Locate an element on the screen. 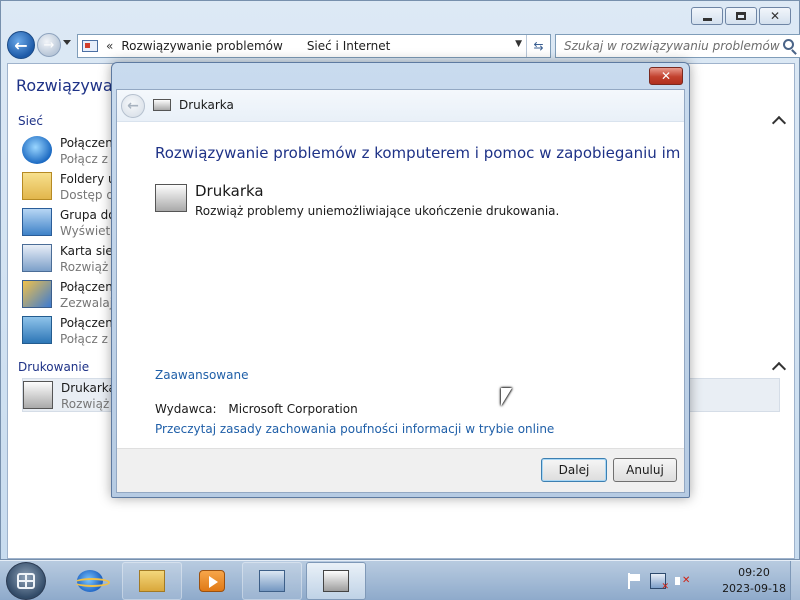 The image size is (800, 600). volume-muted-icon is located at coordinates (682, 581).